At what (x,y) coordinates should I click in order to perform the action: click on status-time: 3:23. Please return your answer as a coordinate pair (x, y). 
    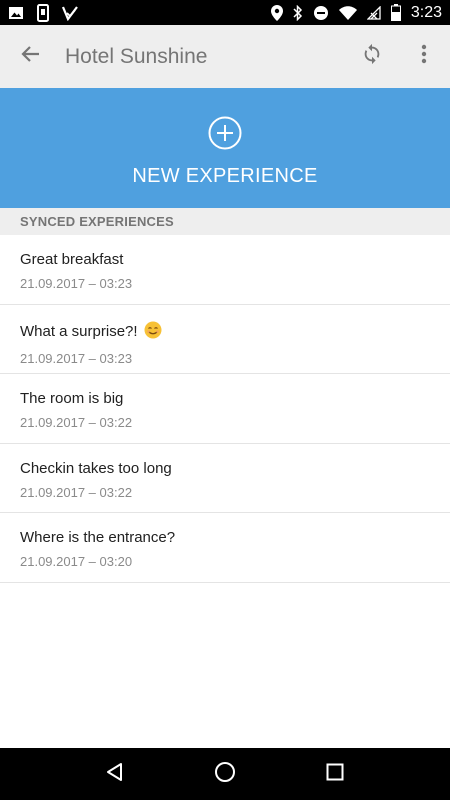
    Looking at the image, I should click on (426, 12).